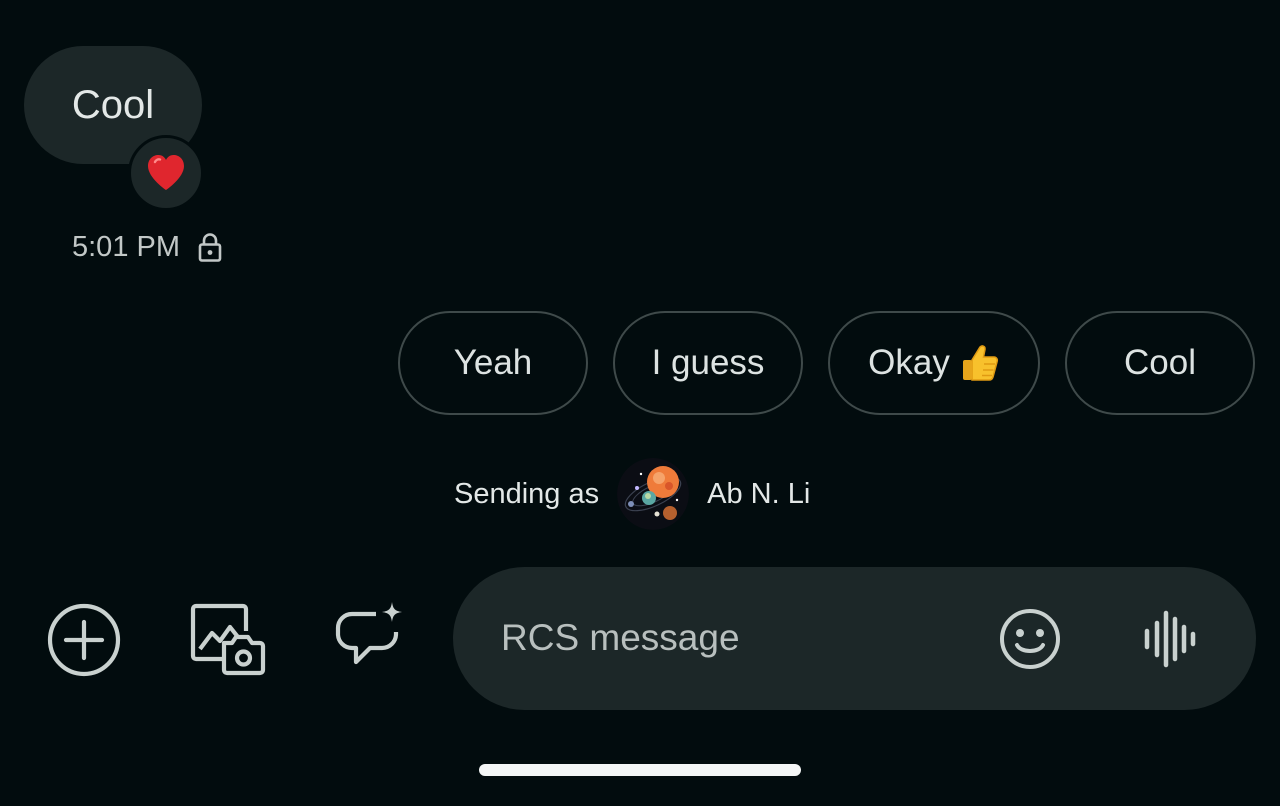 Image resolution: width=1280 pixels, height=806 pixels. I want to click on smart-reply-label: Yeah, so click(493, 362).